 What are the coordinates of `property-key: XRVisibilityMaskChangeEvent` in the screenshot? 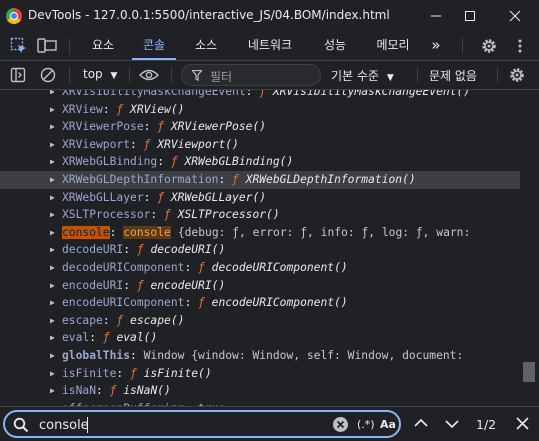 It's located at (154, 94).